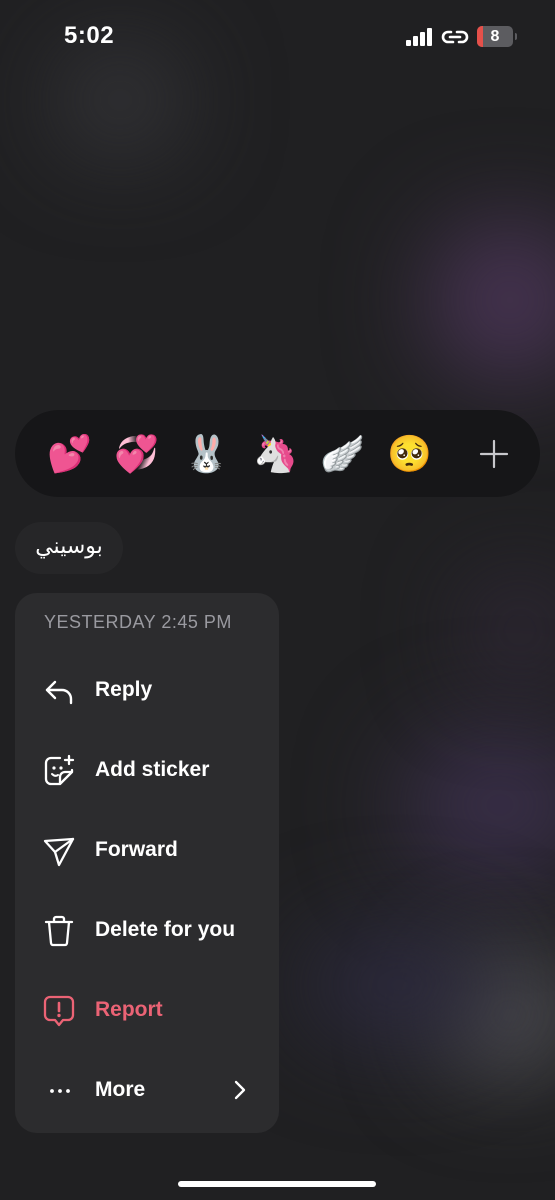 The image size is (555, 1200). I want to click on delete-for-you-label: Delete for you, so click(165, 929).